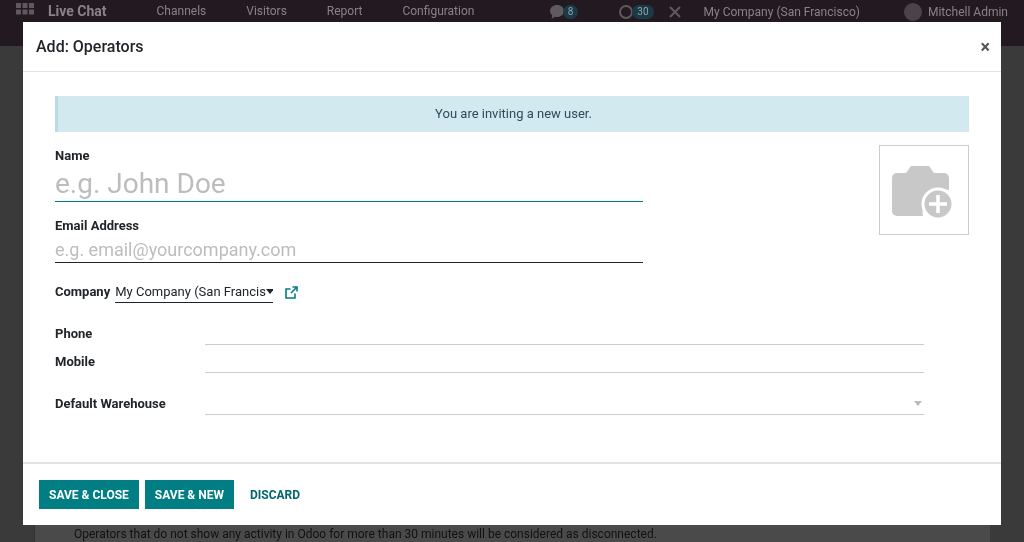  What do you see at coordinates (349, 250) in the screenshot?
I see `email-field: e.g. email@yourcompany.com` at bounding box center [349, 250].